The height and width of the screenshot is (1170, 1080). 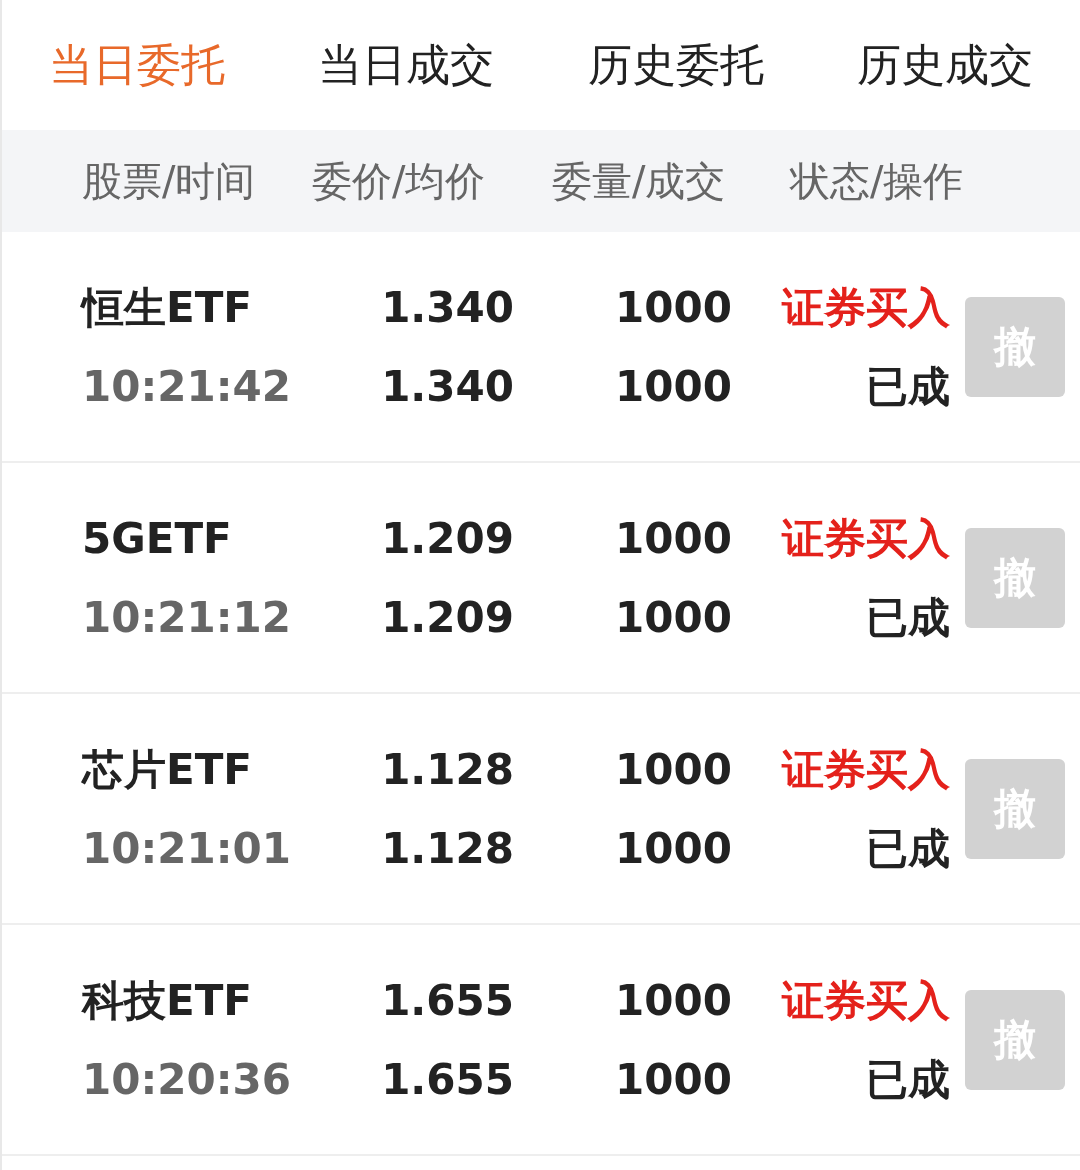 I want to click on average-price: 1.655, so click(x=447, y=1079).